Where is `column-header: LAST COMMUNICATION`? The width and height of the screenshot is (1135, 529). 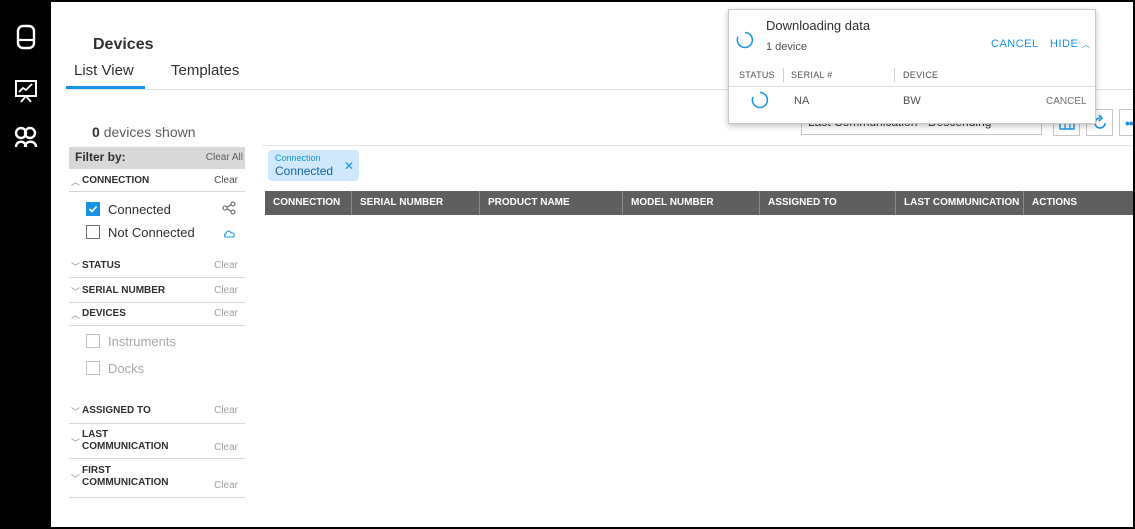 column-header: LAST COMMUNICATION is located at coordinates (960, 203).